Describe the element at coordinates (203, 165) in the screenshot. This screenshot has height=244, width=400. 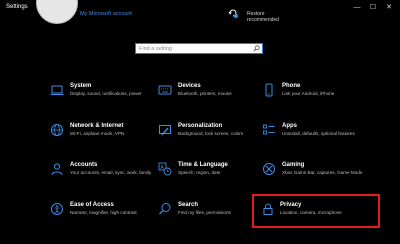
I see `category-title: Time & Language` at that location.